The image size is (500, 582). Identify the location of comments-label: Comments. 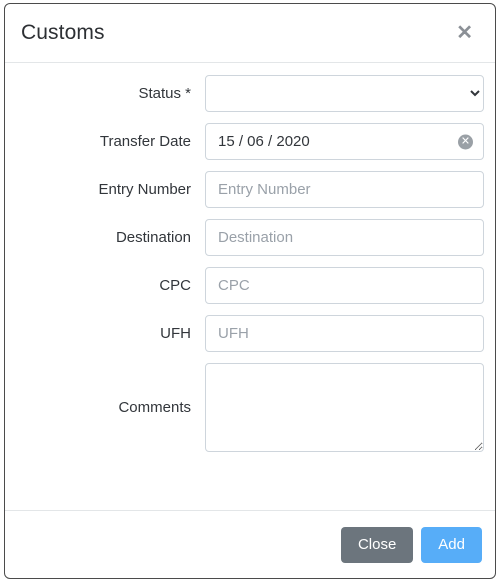
(154, 407).